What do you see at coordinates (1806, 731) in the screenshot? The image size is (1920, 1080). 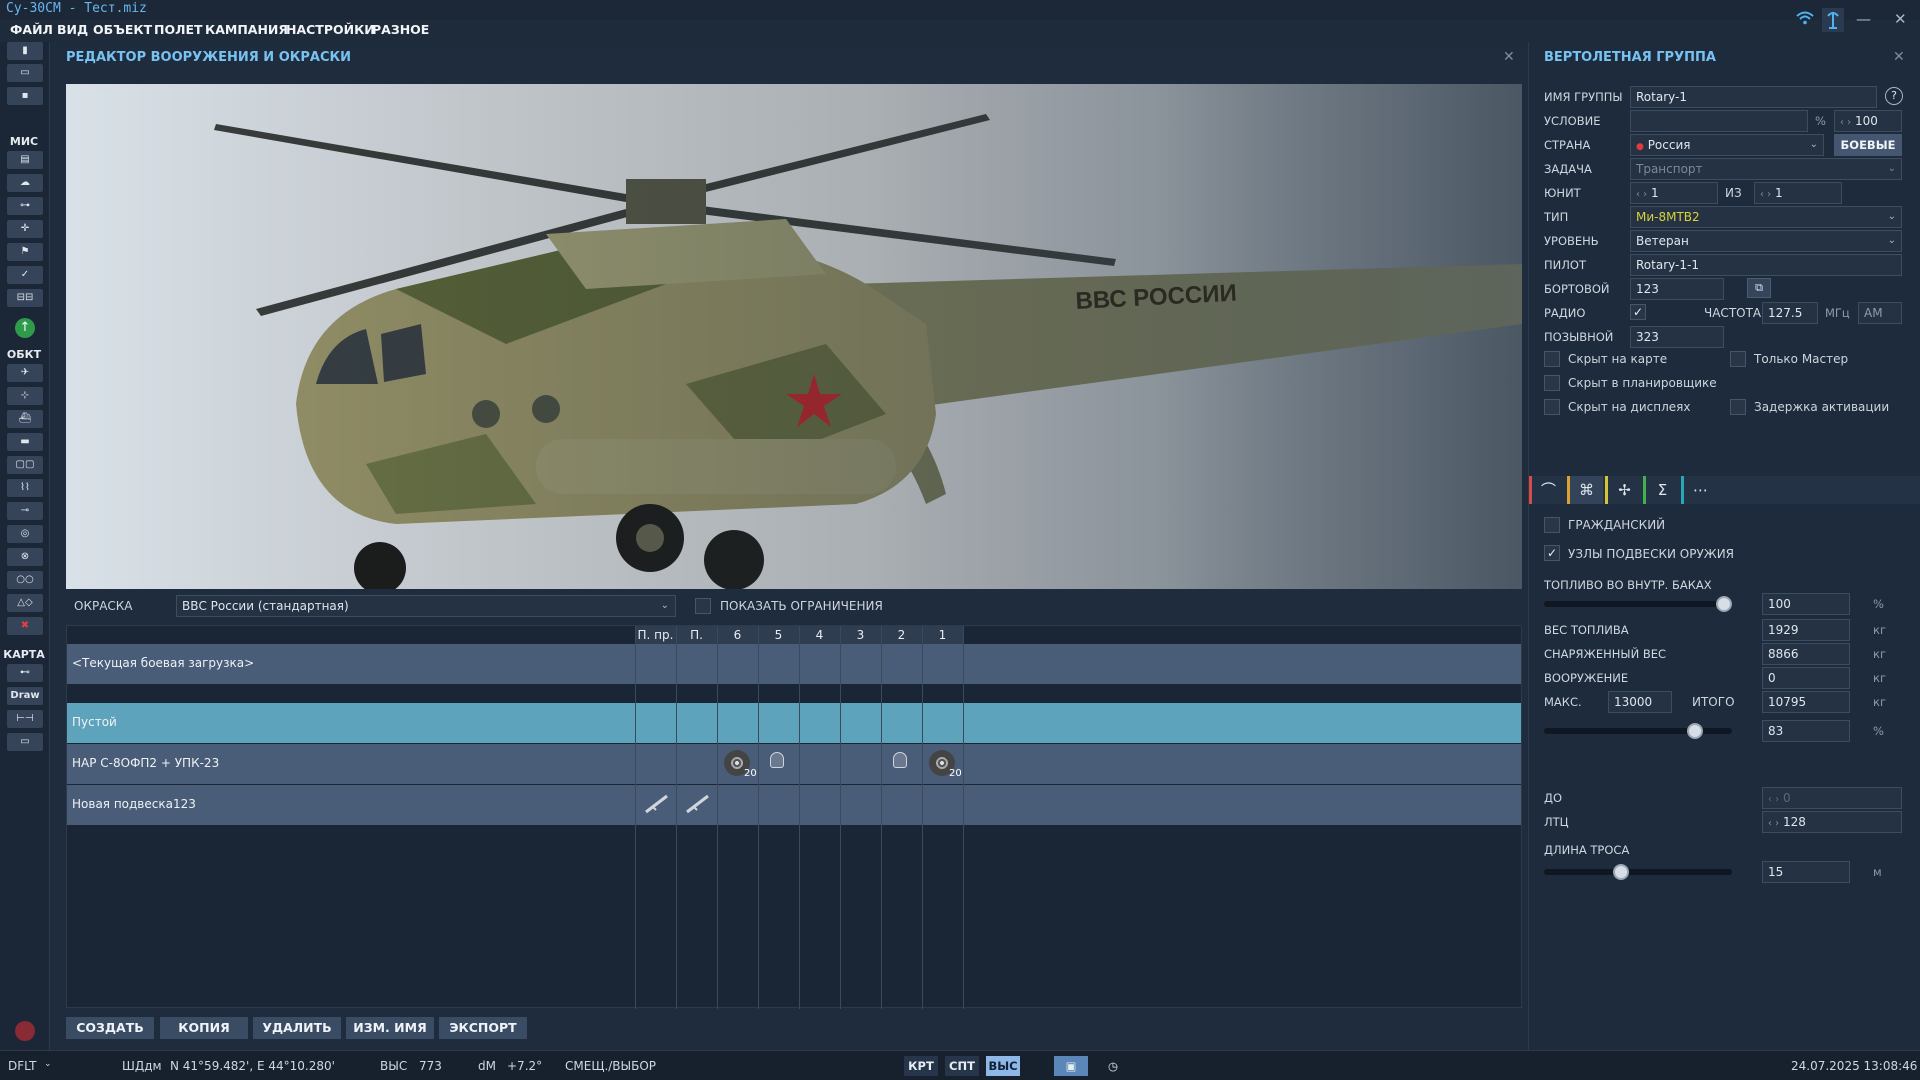 I see `load-pct-field: 83` at bounding box center [1806, 731].